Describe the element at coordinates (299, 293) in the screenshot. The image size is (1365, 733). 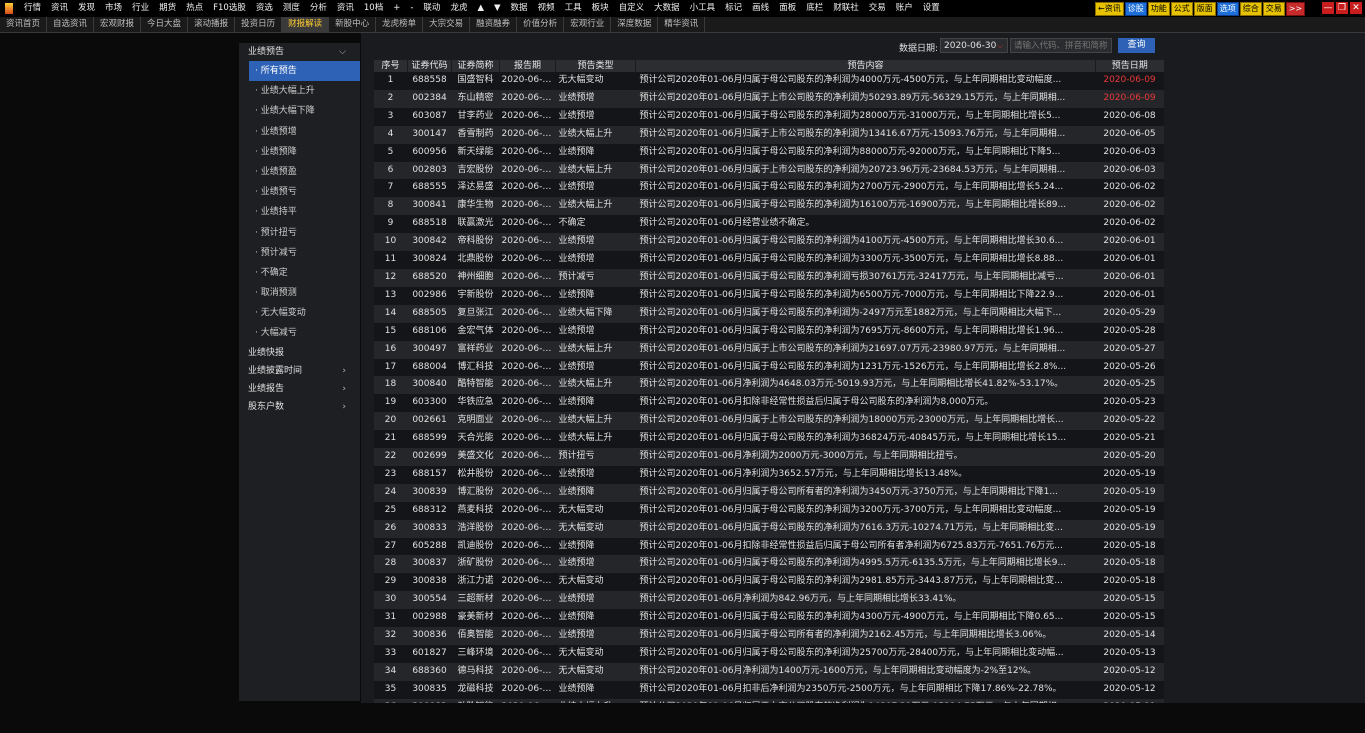
I see `sidebar-item: · 取消预测` at that location.